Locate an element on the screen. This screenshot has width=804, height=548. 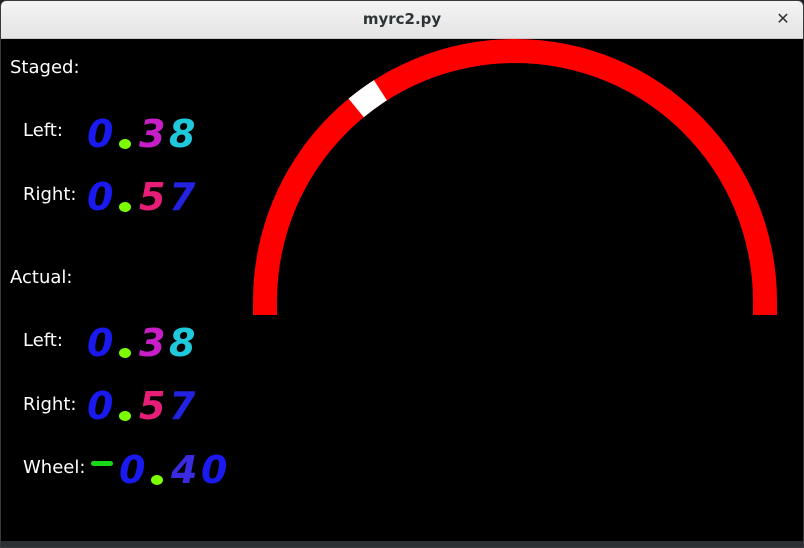
title-bar: myrc2.py ✕ is located at coordinates (402, 20).